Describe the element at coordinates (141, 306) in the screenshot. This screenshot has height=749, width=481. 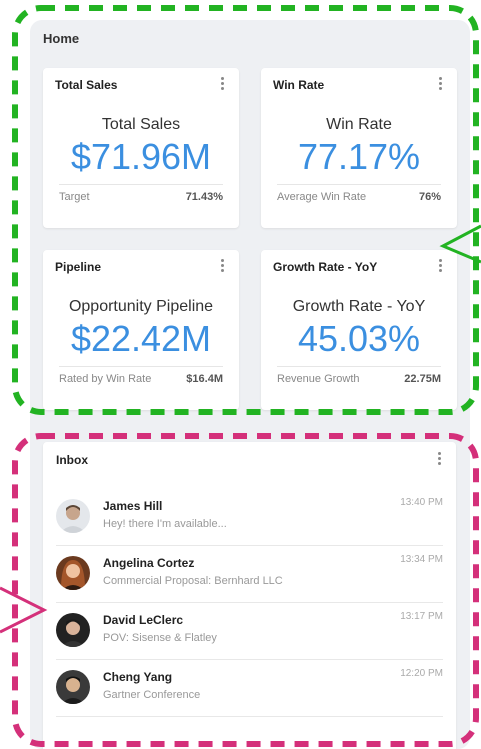
I see `metric-label: Opportunity Pipeline` at that location.